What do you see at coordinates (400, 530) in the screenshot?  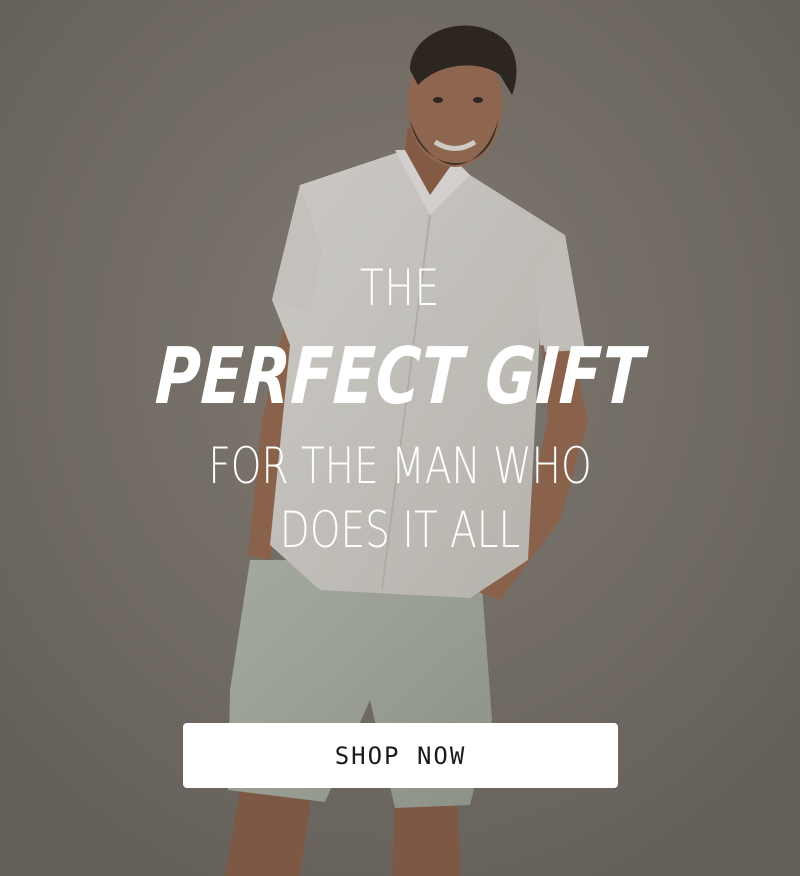 I see `headline-does-it-all: DOES IT ALL` at bounding box center [400, 530].